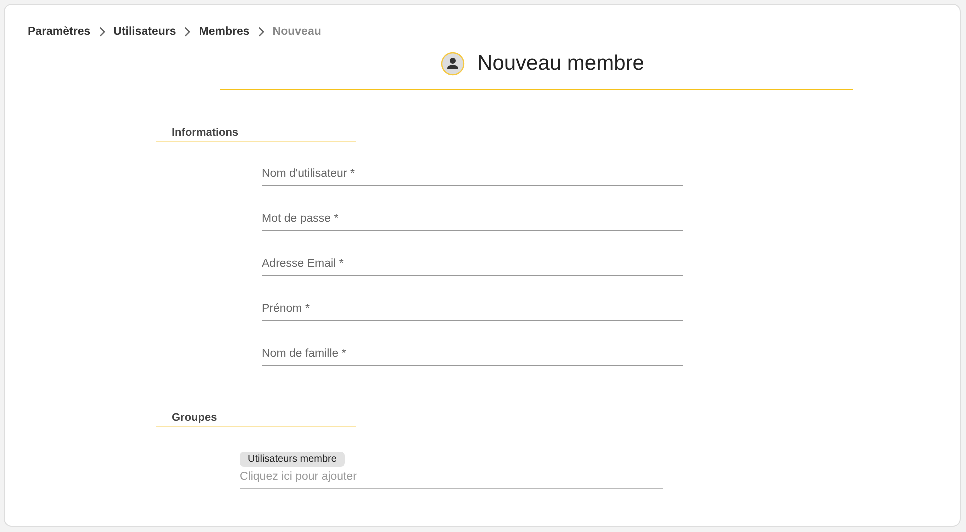  What do you see at coordinates (205, 133) in the screenshot?
I see `section-heading: Informations` at bounding box center [205, 133].